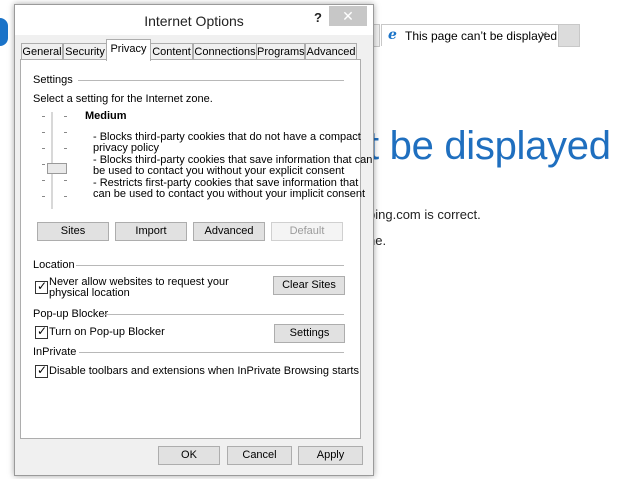 The width and height of the screenshot is (635, 479). I want to click on settings-group-label: Settings, so click(53, 80).